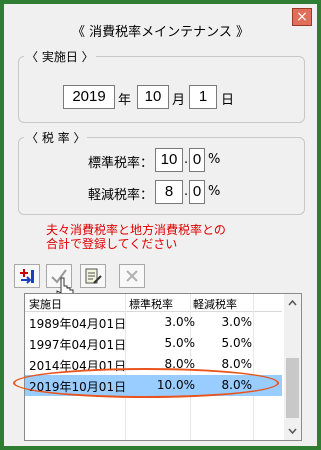 The height and width of the screenshot is (450, 321). What do you see at coordinates (78, 345) in the screenshot?
I see `row-date: 1997年04月01日` at bounding box center [78, 345].